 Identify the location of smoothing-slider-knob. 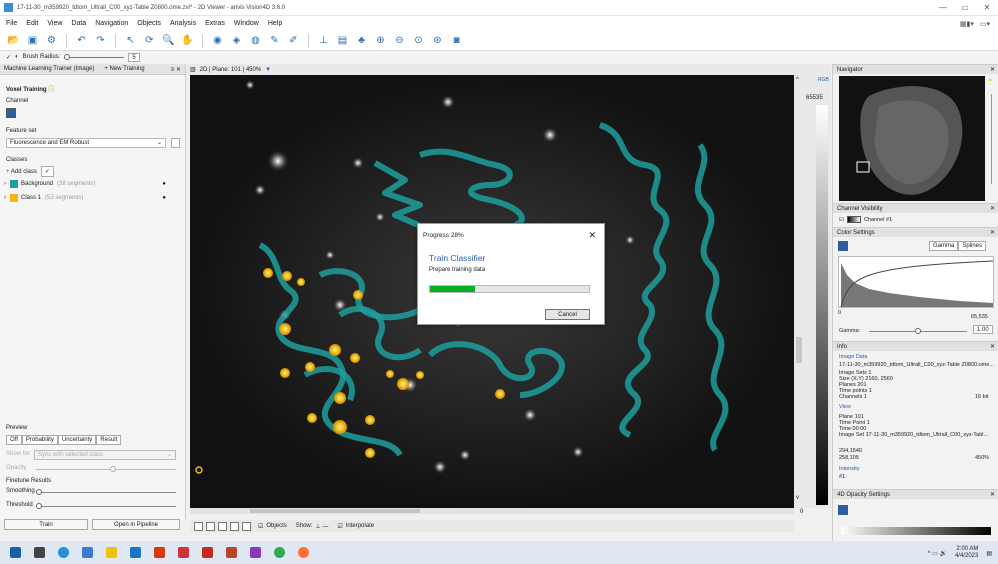
(39, 492).